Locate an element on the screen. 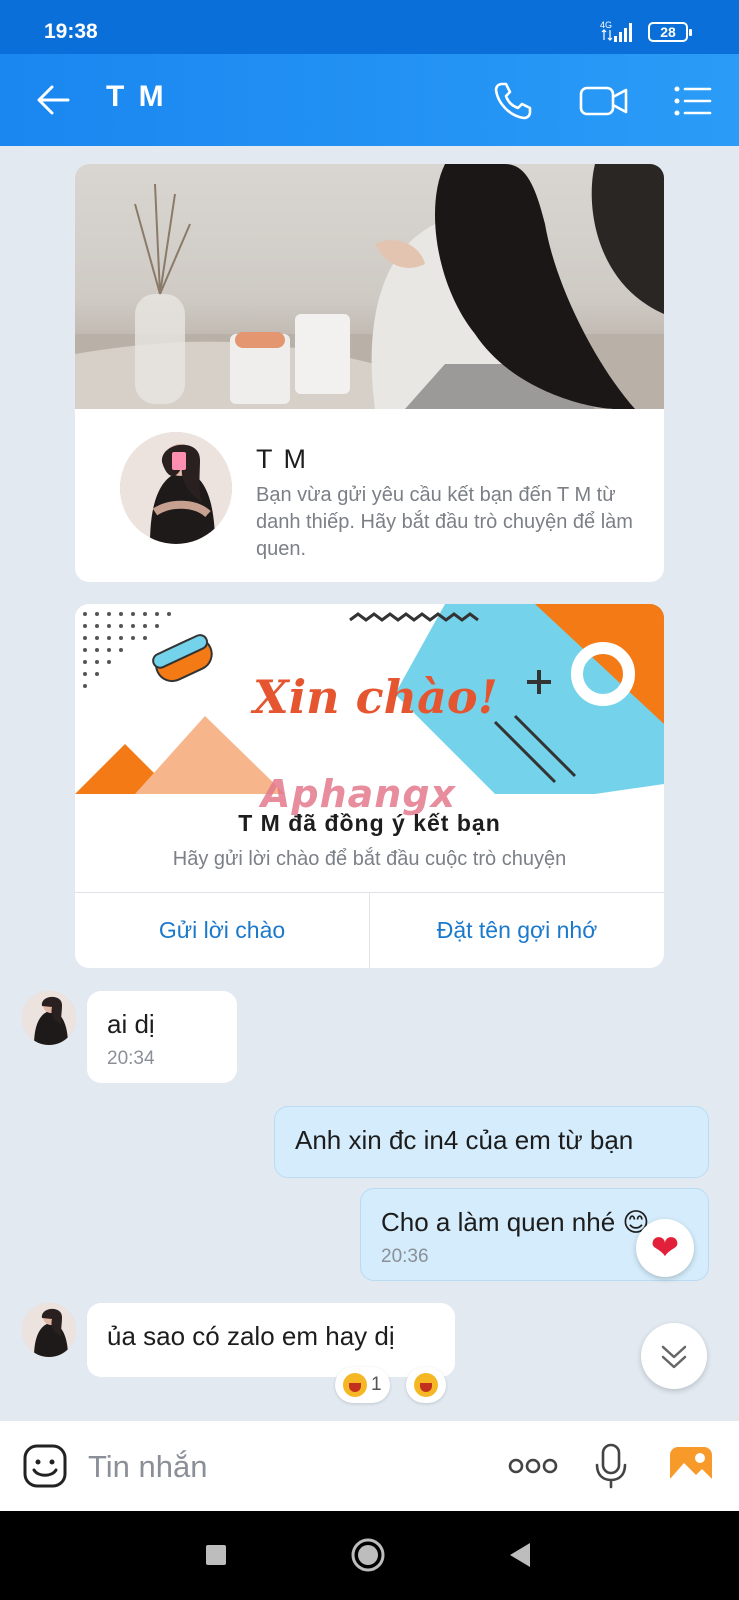  message-text: Cho a làm quen nhé 😊 is located at coordinates (515, 1222).